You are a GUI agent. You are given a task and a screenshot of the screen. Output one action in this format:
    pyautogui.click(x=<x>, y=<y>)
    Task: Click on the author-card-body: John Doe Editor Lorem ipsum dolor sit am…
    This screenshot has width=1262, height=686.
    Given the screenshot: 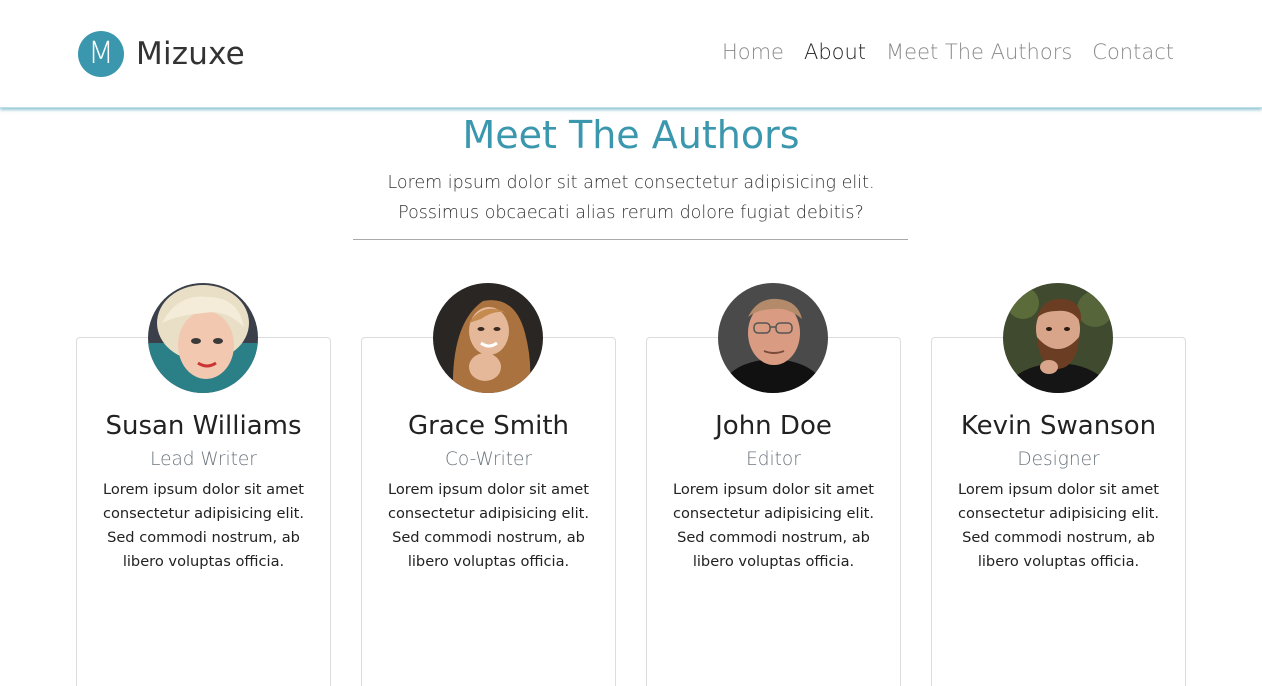 What is the action you would take?
    pyautogui.click(x=773, y=491)
    